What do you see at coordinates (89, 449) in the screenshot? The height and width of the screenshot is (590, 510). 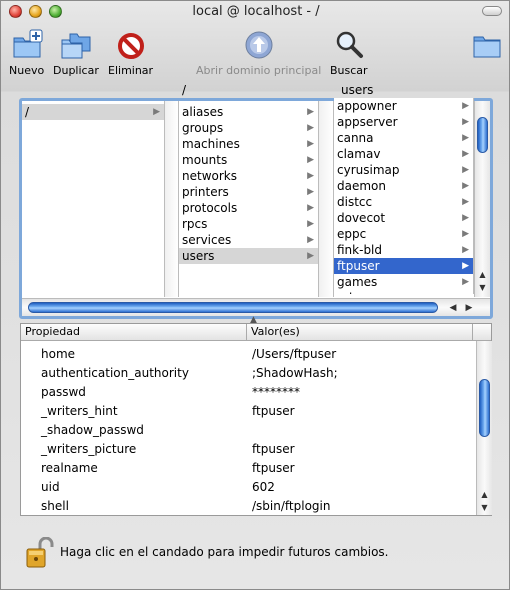 I see `property-key: _writers_picture` at bounding box center [89, 449].